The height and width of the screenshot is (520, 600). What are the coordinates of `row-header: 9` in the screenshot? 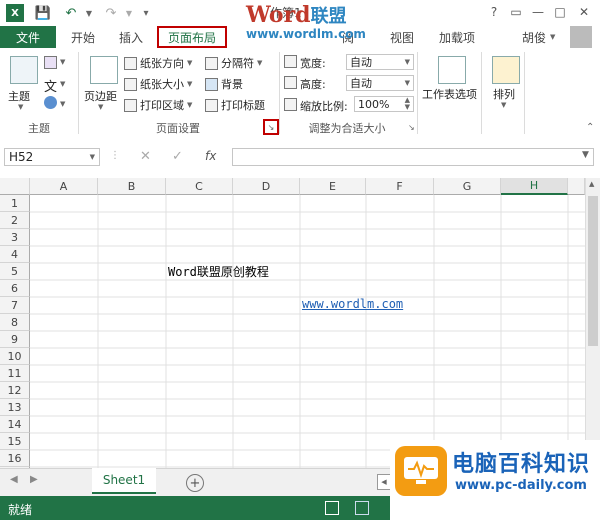 It's located at (15, 339).